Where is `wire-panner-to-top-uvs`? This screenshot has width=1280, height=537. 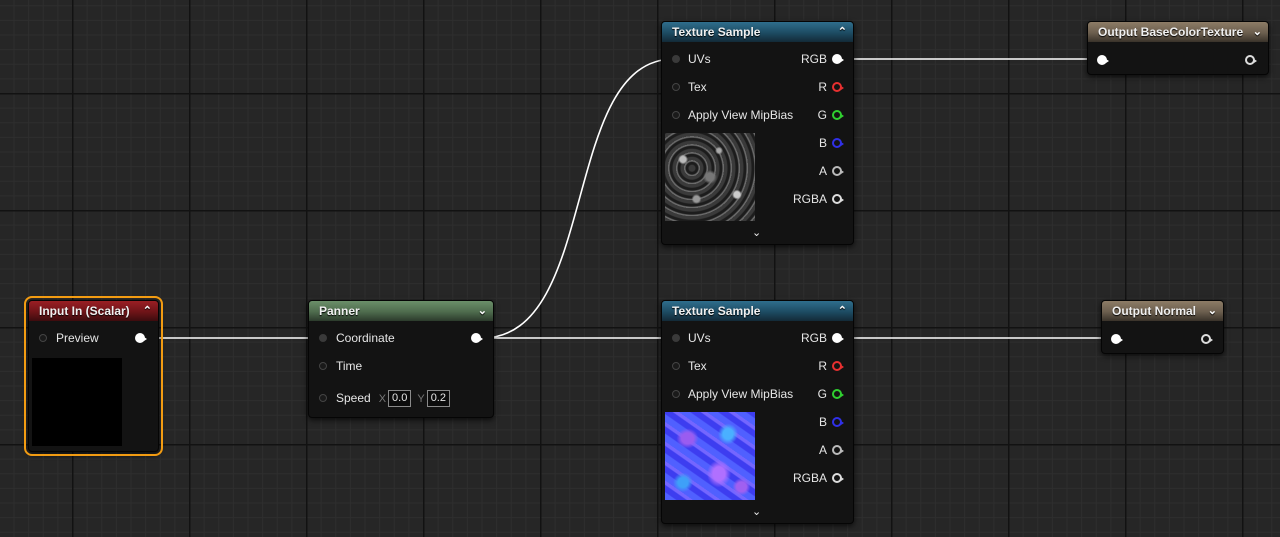 wire-panner-to-top-uvs is located at coordinates (578, 198).